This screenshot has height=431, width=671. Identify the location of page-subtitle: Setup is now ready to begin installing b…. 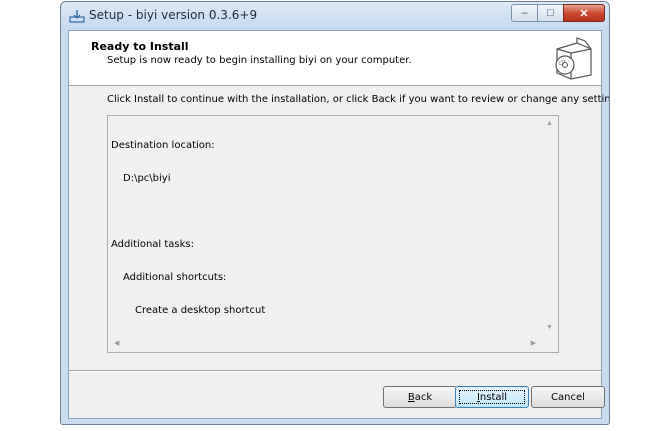
(259, 60).